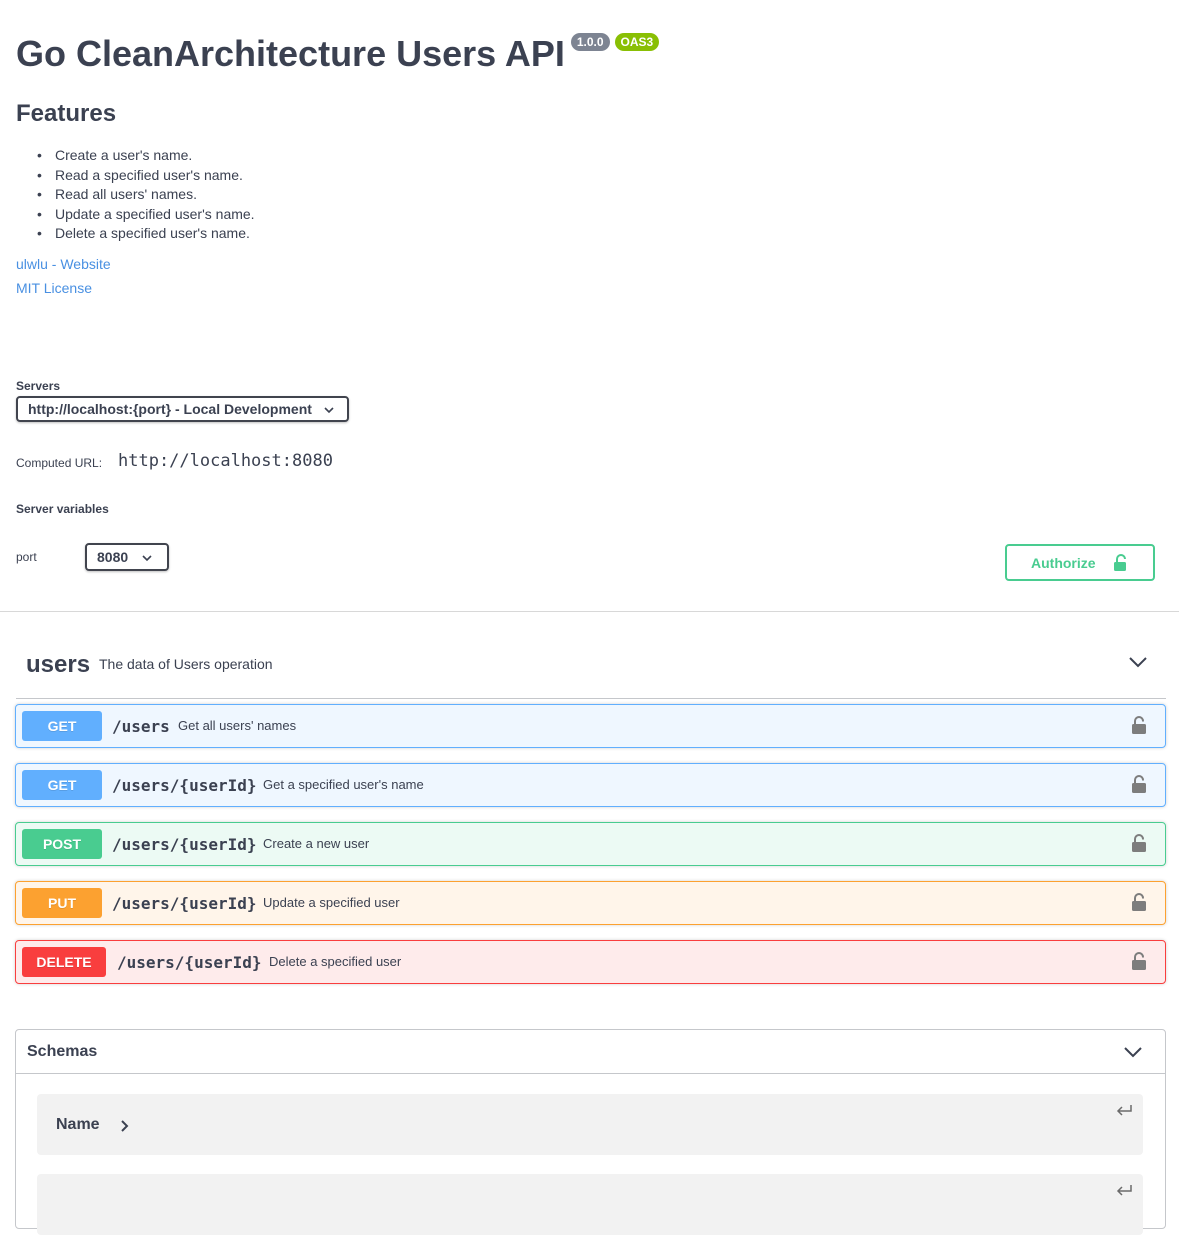 The width and height of the screenshot is (1179, 1235). Describe the element at coordinates (54, 288) in the screenshot. I see `license-link: MIT License` at that location.